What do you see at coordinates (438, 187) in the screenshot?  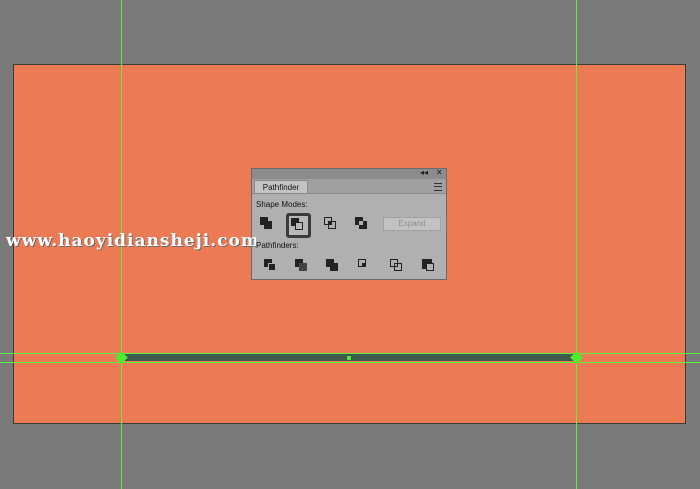 I see `panel-menu-icon` at bounding box center [438, 187].